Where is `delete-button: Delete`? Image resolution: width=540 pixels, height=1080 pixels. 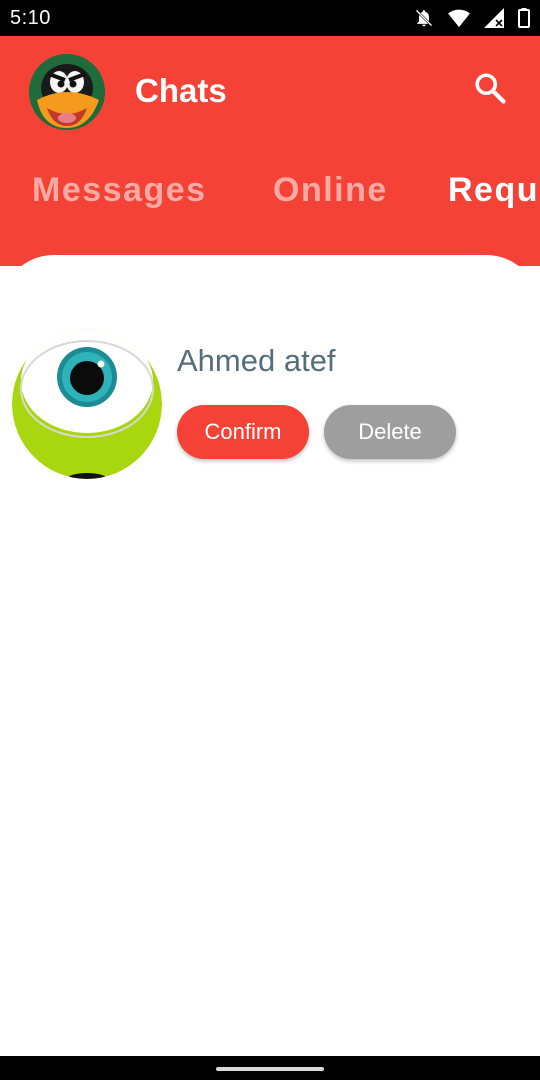
delete-button: Delete is located at coordinates (390, 432).